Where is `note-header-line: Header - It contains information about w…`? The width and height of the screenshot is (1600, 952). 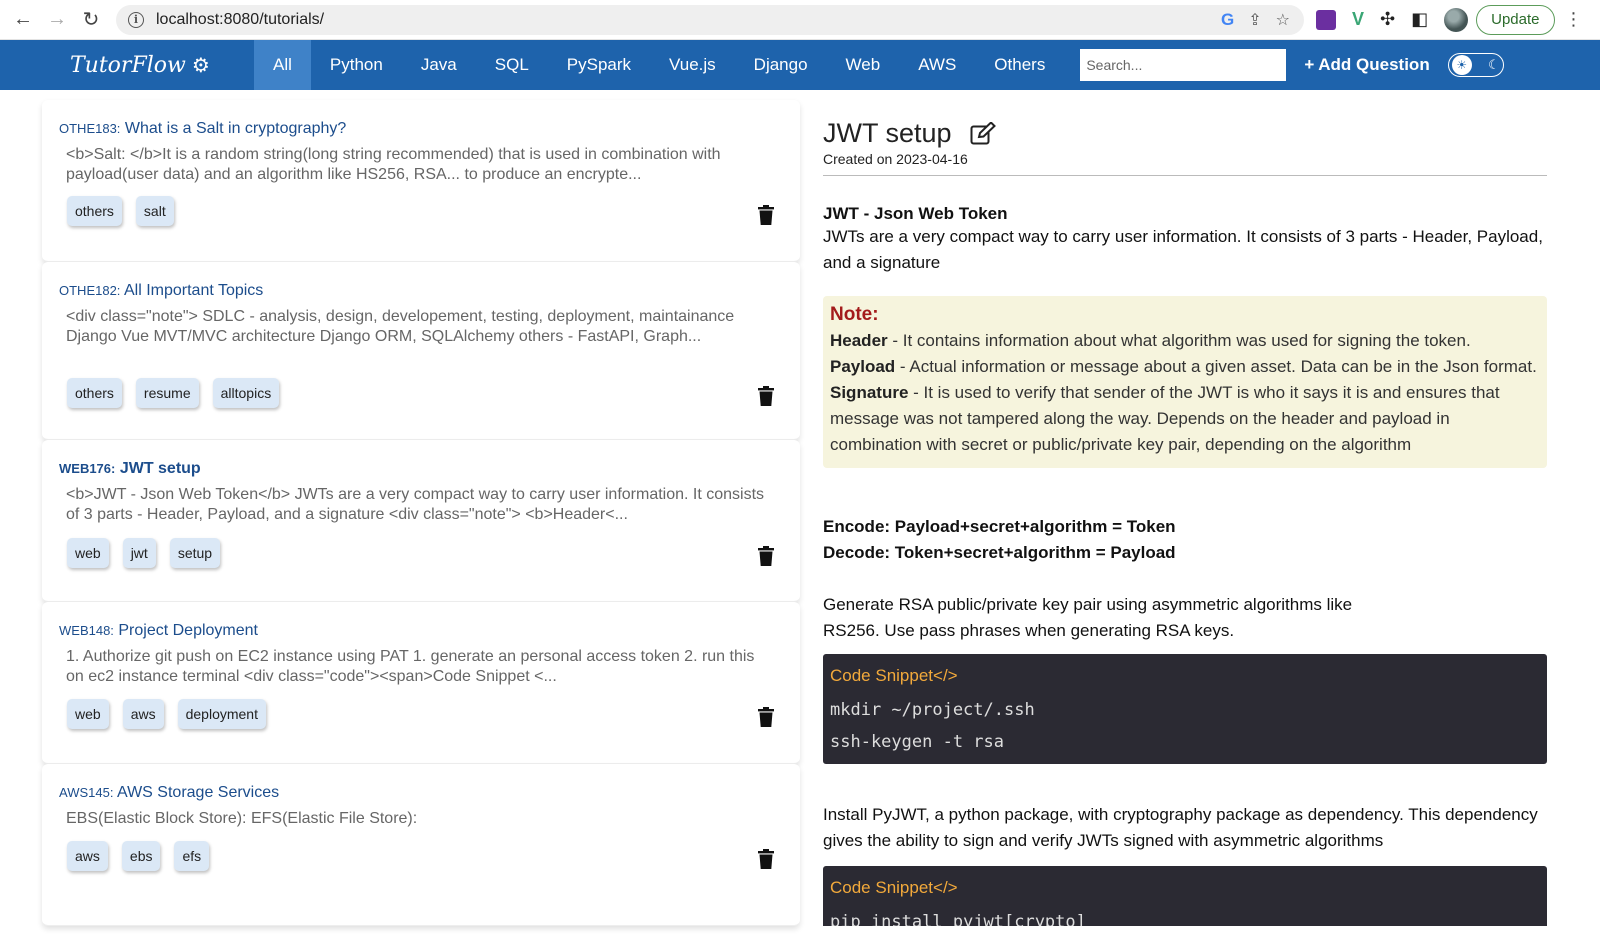
note-header-line: Header - It contains information about w… is located at coordinates (1185, 341).